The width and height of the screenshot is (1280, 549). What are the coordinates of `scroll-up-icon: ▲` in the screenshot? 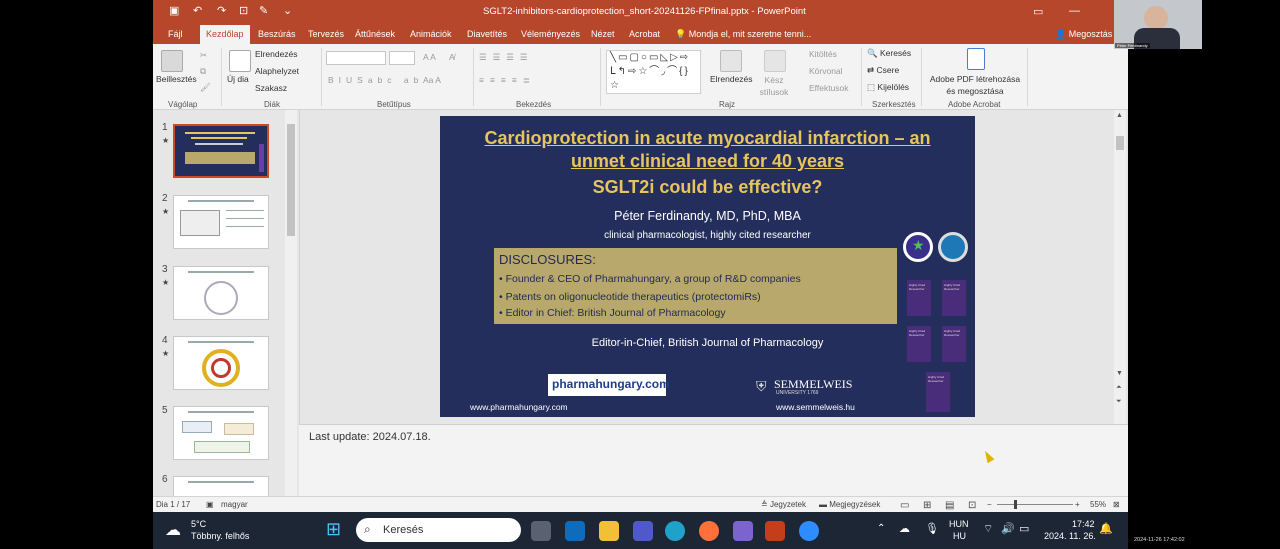 It's located at (1119, 115).